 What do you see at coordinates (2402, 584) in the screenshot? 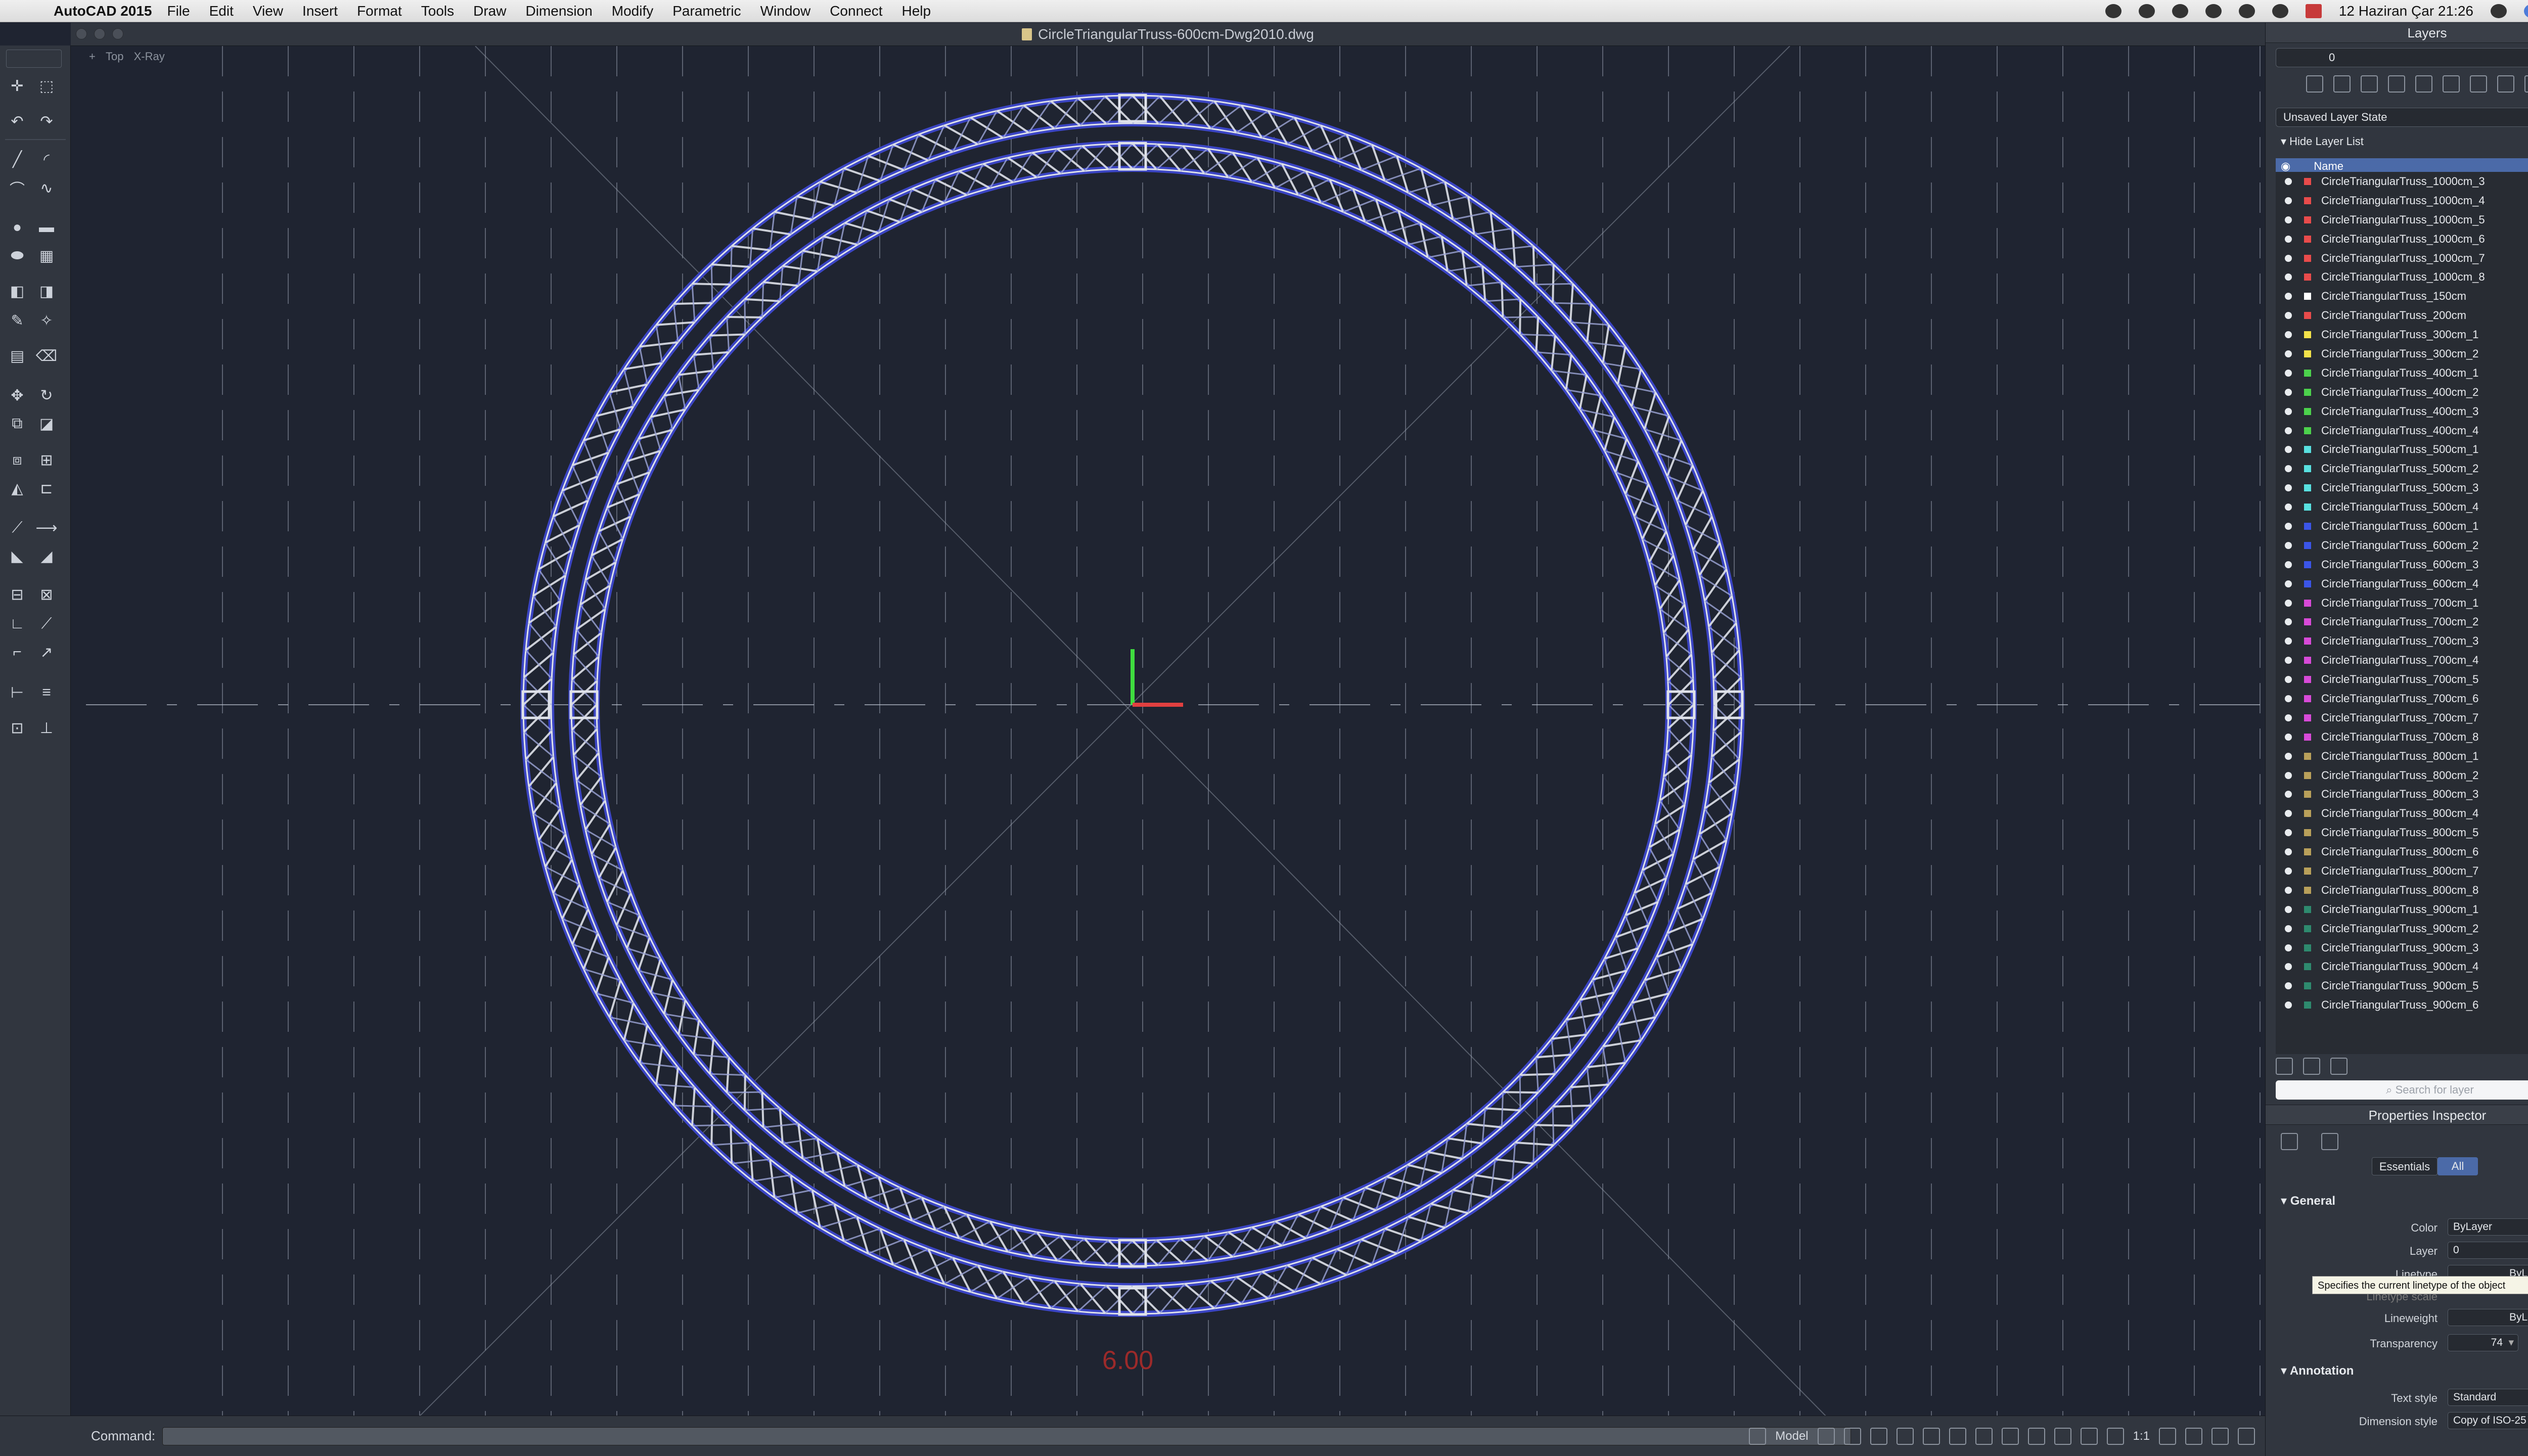
I see `layer-row: CircleTriangularTruss_600cm_4` at bounding box center [2402, 584].